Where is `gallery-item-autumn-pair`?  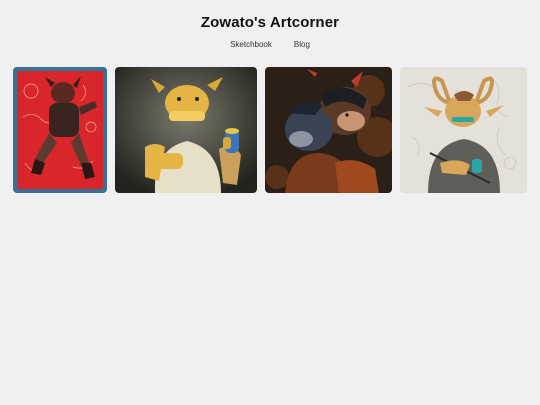 gallery-item-autumn-pair is located at coordinates (328, 130).